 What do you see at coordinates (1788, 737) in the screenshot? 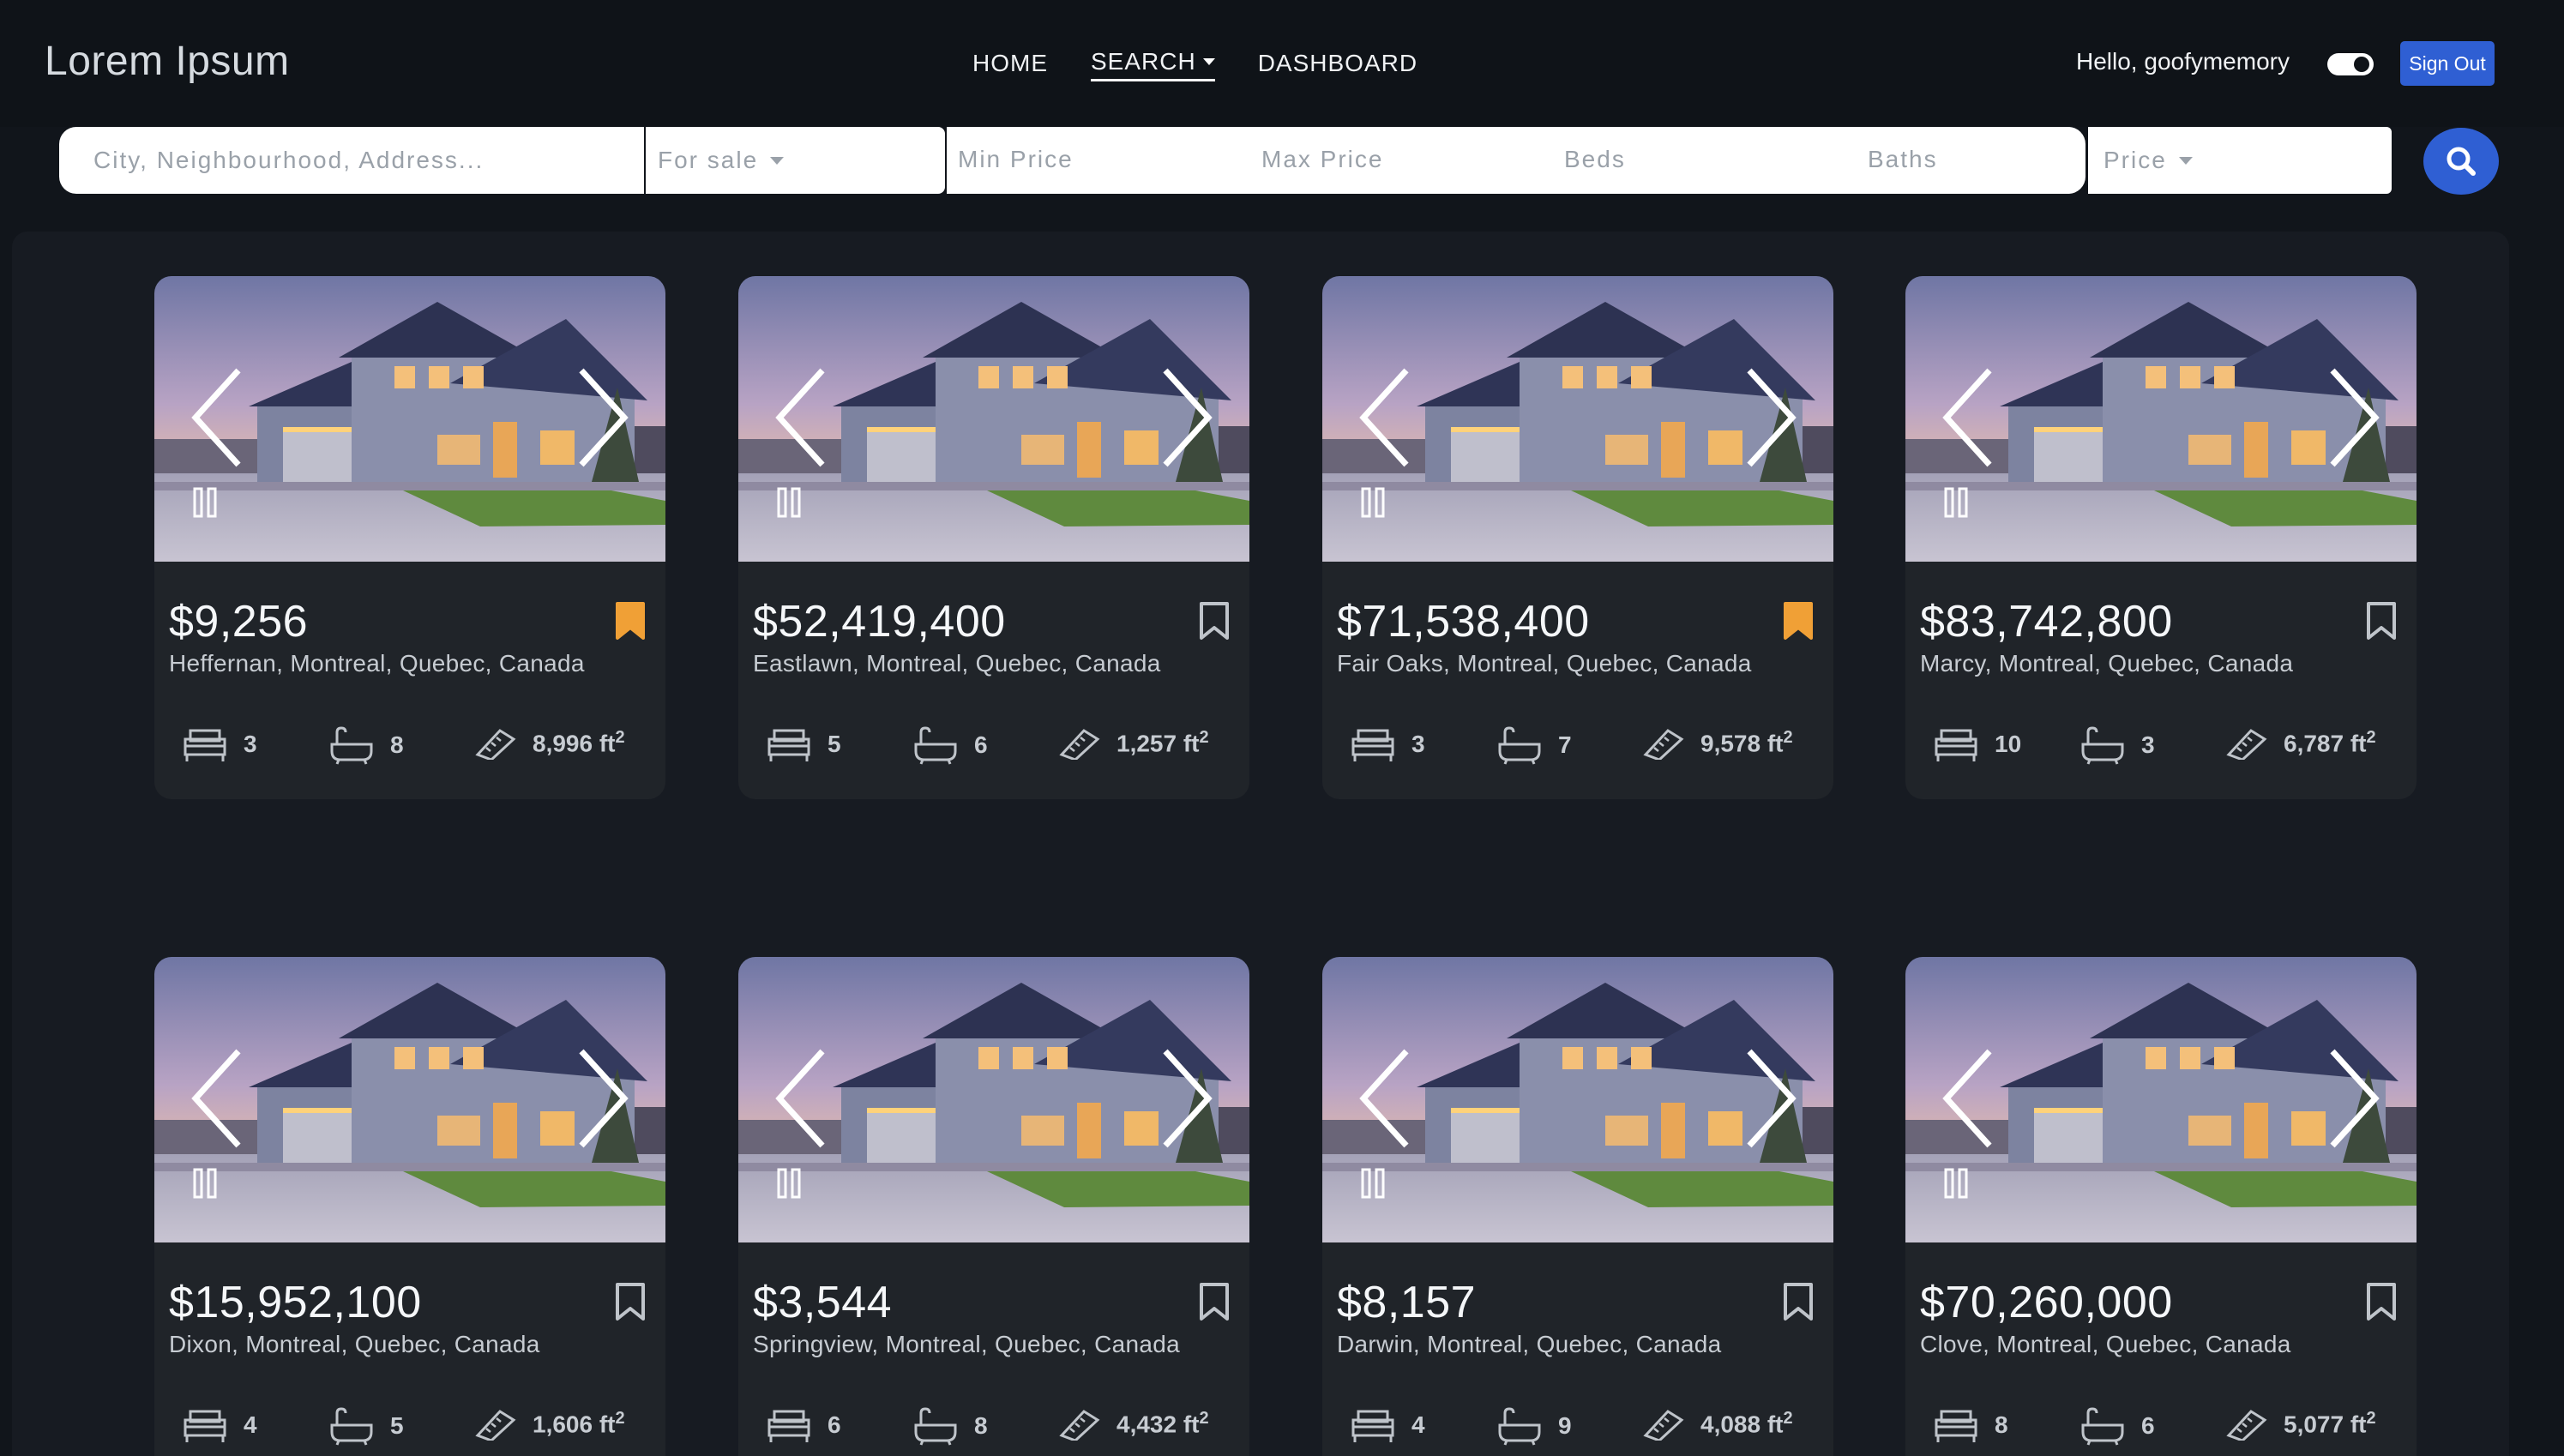
I see `area-exponent: 2` at bounding box center [1788, 737].